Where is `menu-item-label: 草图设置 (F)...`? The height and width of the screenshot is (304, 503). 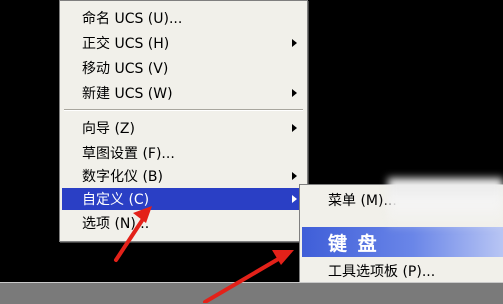
menu-item-label: 草图设置 (F)... is located at coordinates (128, 154).